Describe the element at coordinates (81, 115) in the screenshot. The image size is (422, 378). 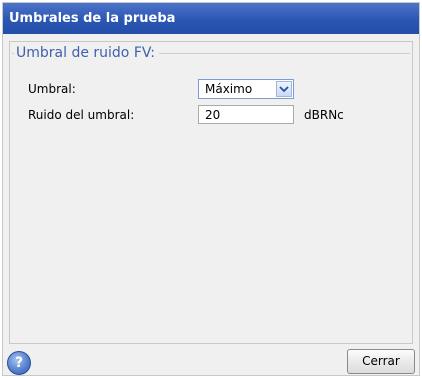
I see `noise-threshold-label: Ruido del umbral:` at that location.